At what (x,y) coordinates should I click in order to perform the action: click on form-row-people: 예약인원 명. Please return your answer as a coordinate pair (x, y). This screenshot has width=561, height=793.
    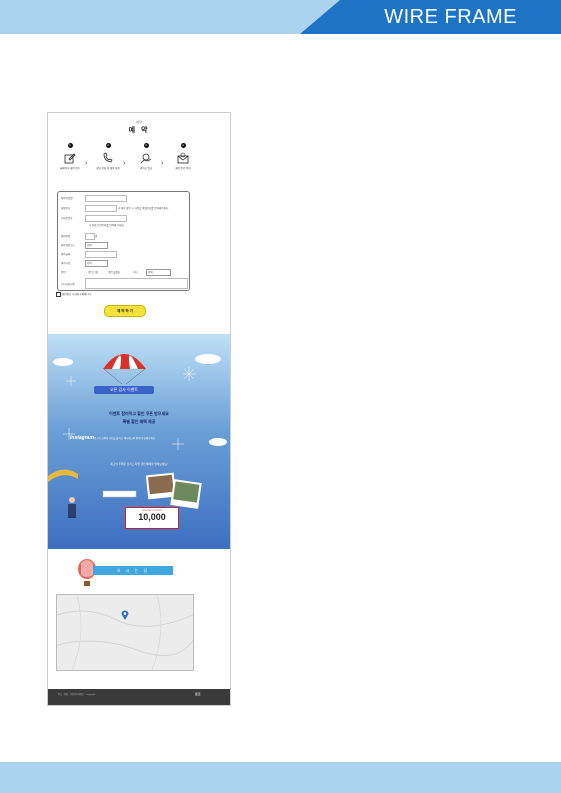
    Looking at the image, I should click on (124, 236).